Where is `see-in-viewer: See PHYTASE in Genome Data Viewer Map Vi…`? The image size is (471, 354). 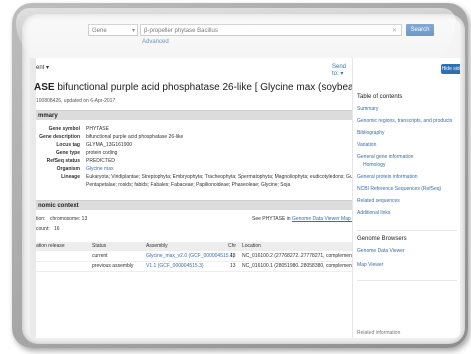 see-in-viewer: See PHYTASE in Genome Data Viewer Map Vi… is located at coordinates (310, 219).